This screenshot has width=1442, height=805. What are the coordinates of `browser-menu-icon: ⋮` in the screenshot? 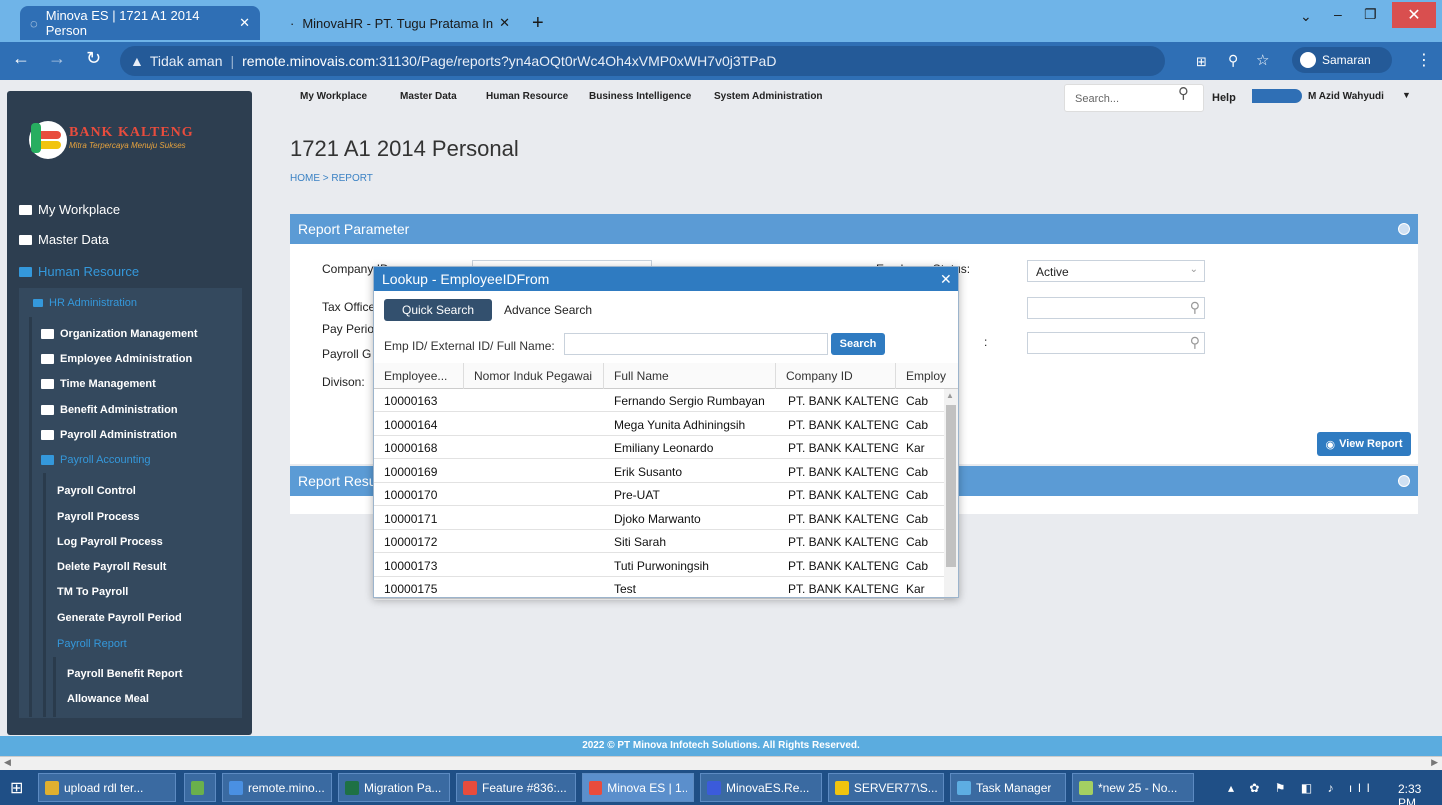 It's located at (1424, 60).